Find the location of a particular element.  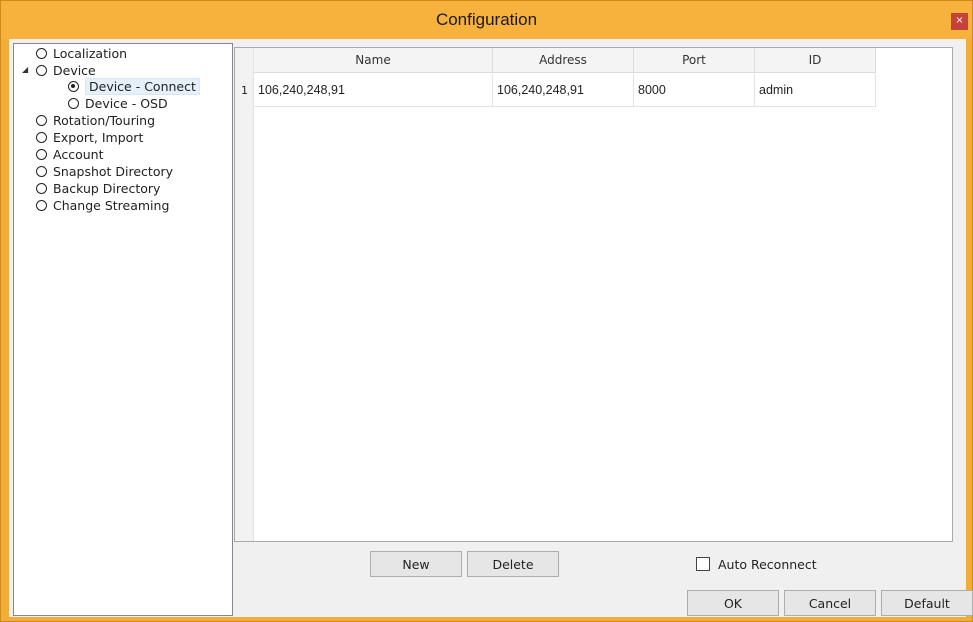

tree-item-change-streaming: Change Streaming is located at coordinates (102, 205).